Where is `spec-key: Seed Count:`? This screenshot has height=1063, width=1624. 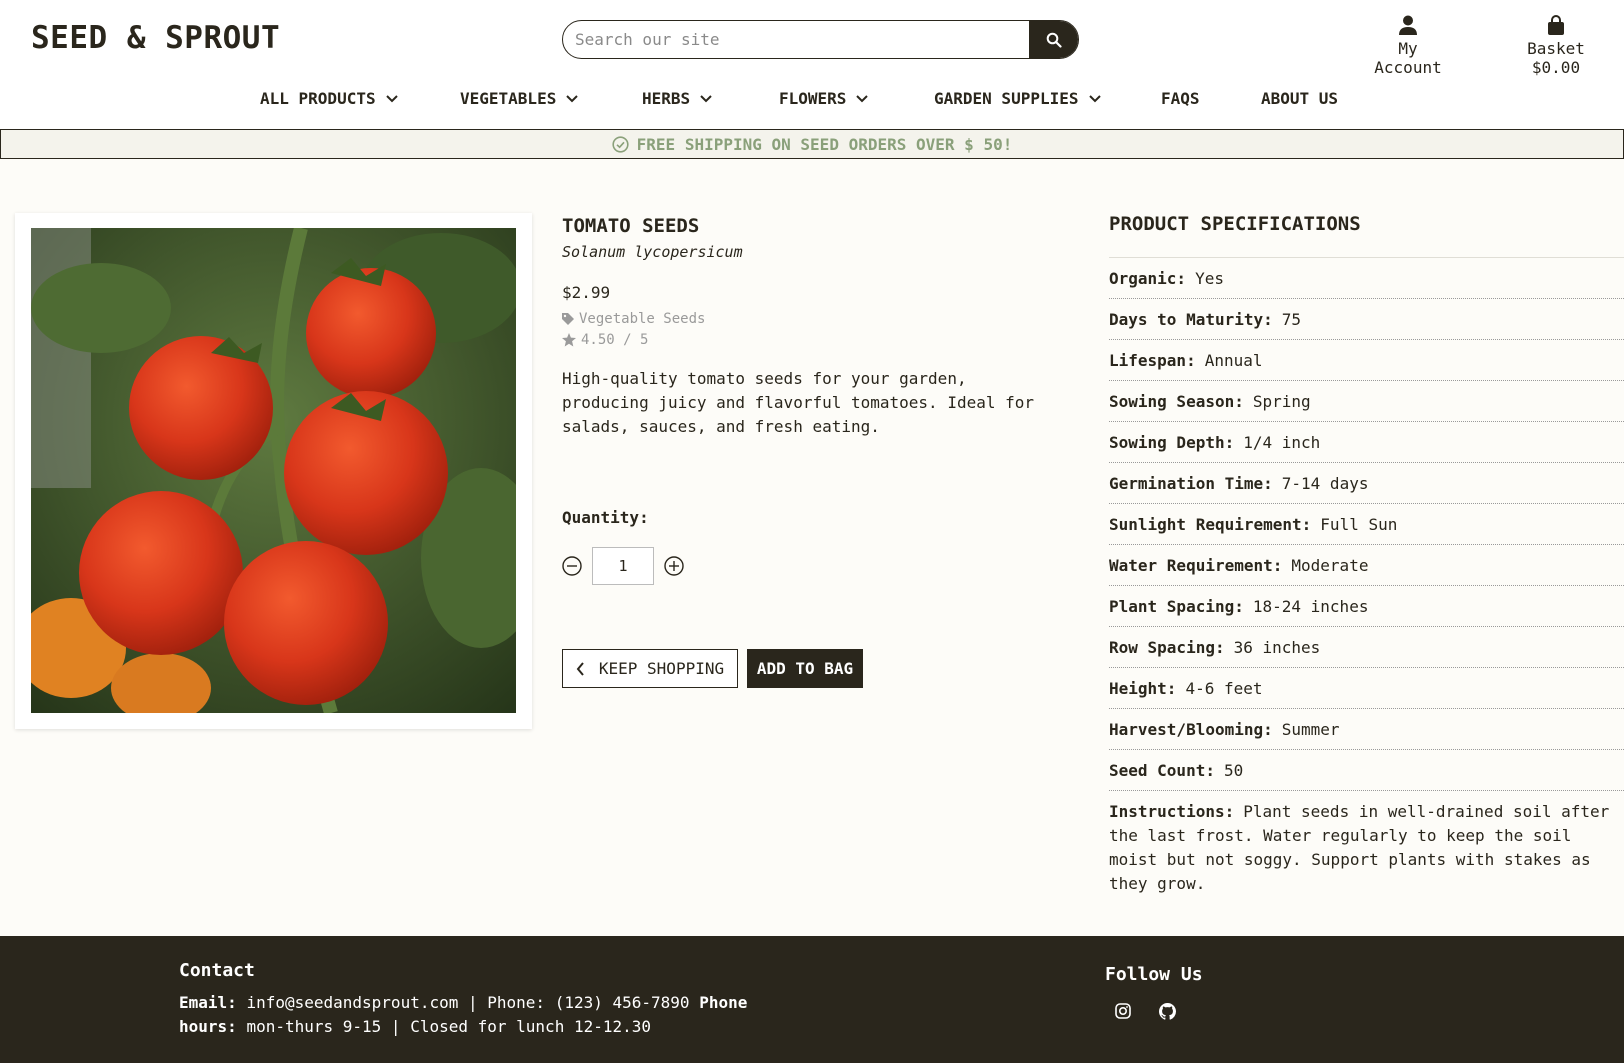 spec-key: Seed Count: is located at coordinates (1162, 770).